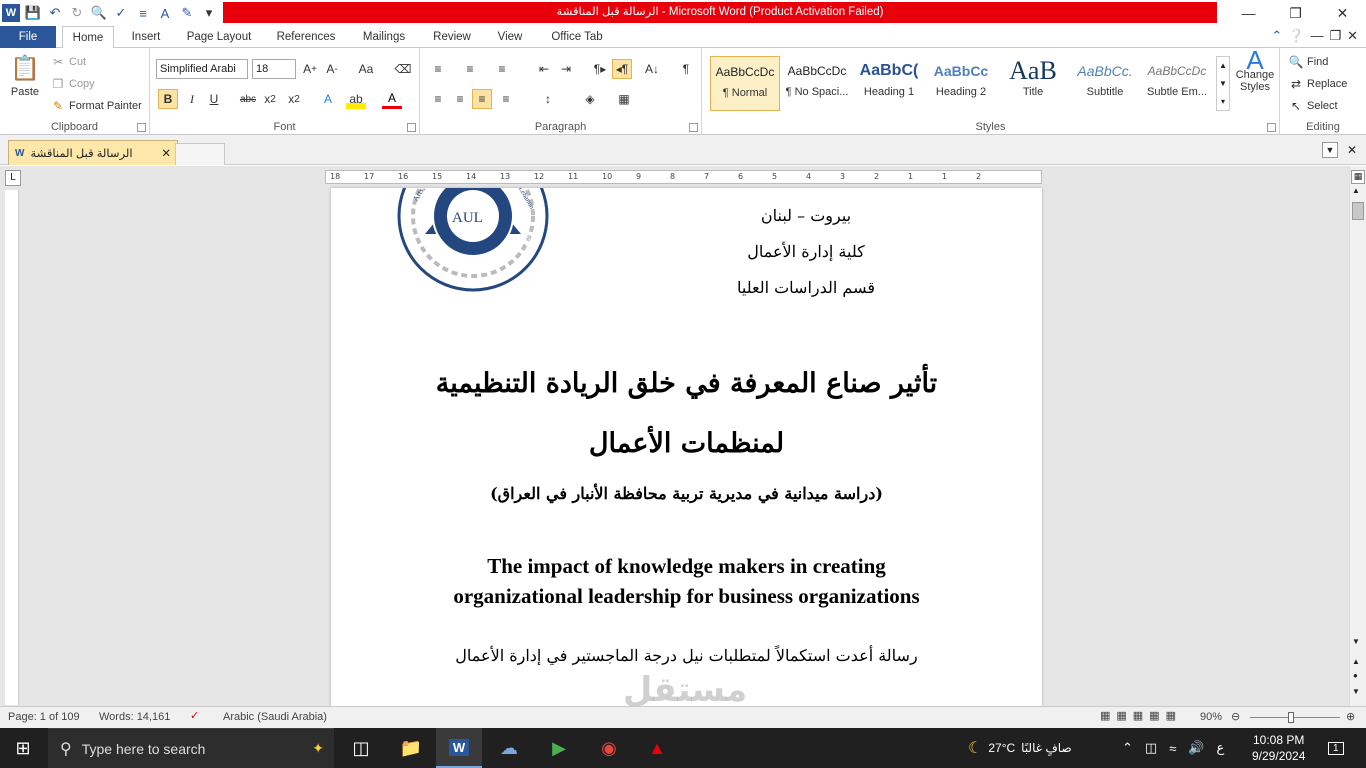 The image size is (1366, 768). What do you see at coordinates (1196, 748) in the screenshot?
I see `volume-icon: 🔊` at bounding box center [1196, 748].